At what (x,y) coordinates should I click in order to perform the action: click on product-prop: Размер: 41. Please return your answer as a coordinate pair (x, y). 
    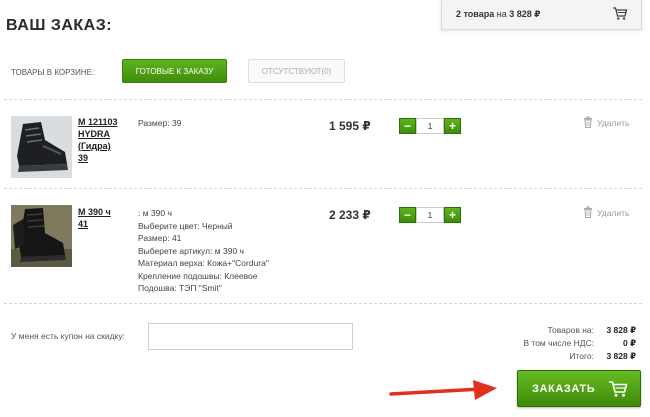
    Looking at the image, I should click on (160, 238).